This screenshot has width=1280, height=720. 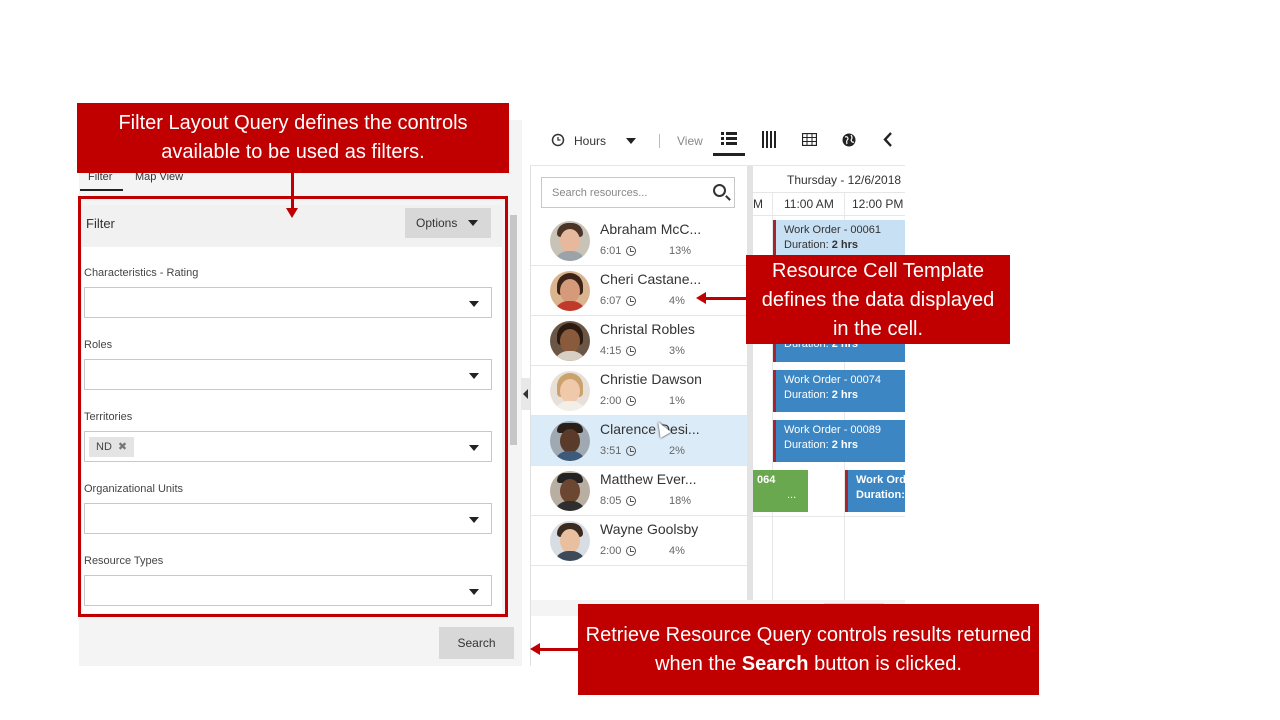 What do you see at coordinates (631, 141) in the screenshot?
I see `caret-down-icon` at bounding box center [631, 141].